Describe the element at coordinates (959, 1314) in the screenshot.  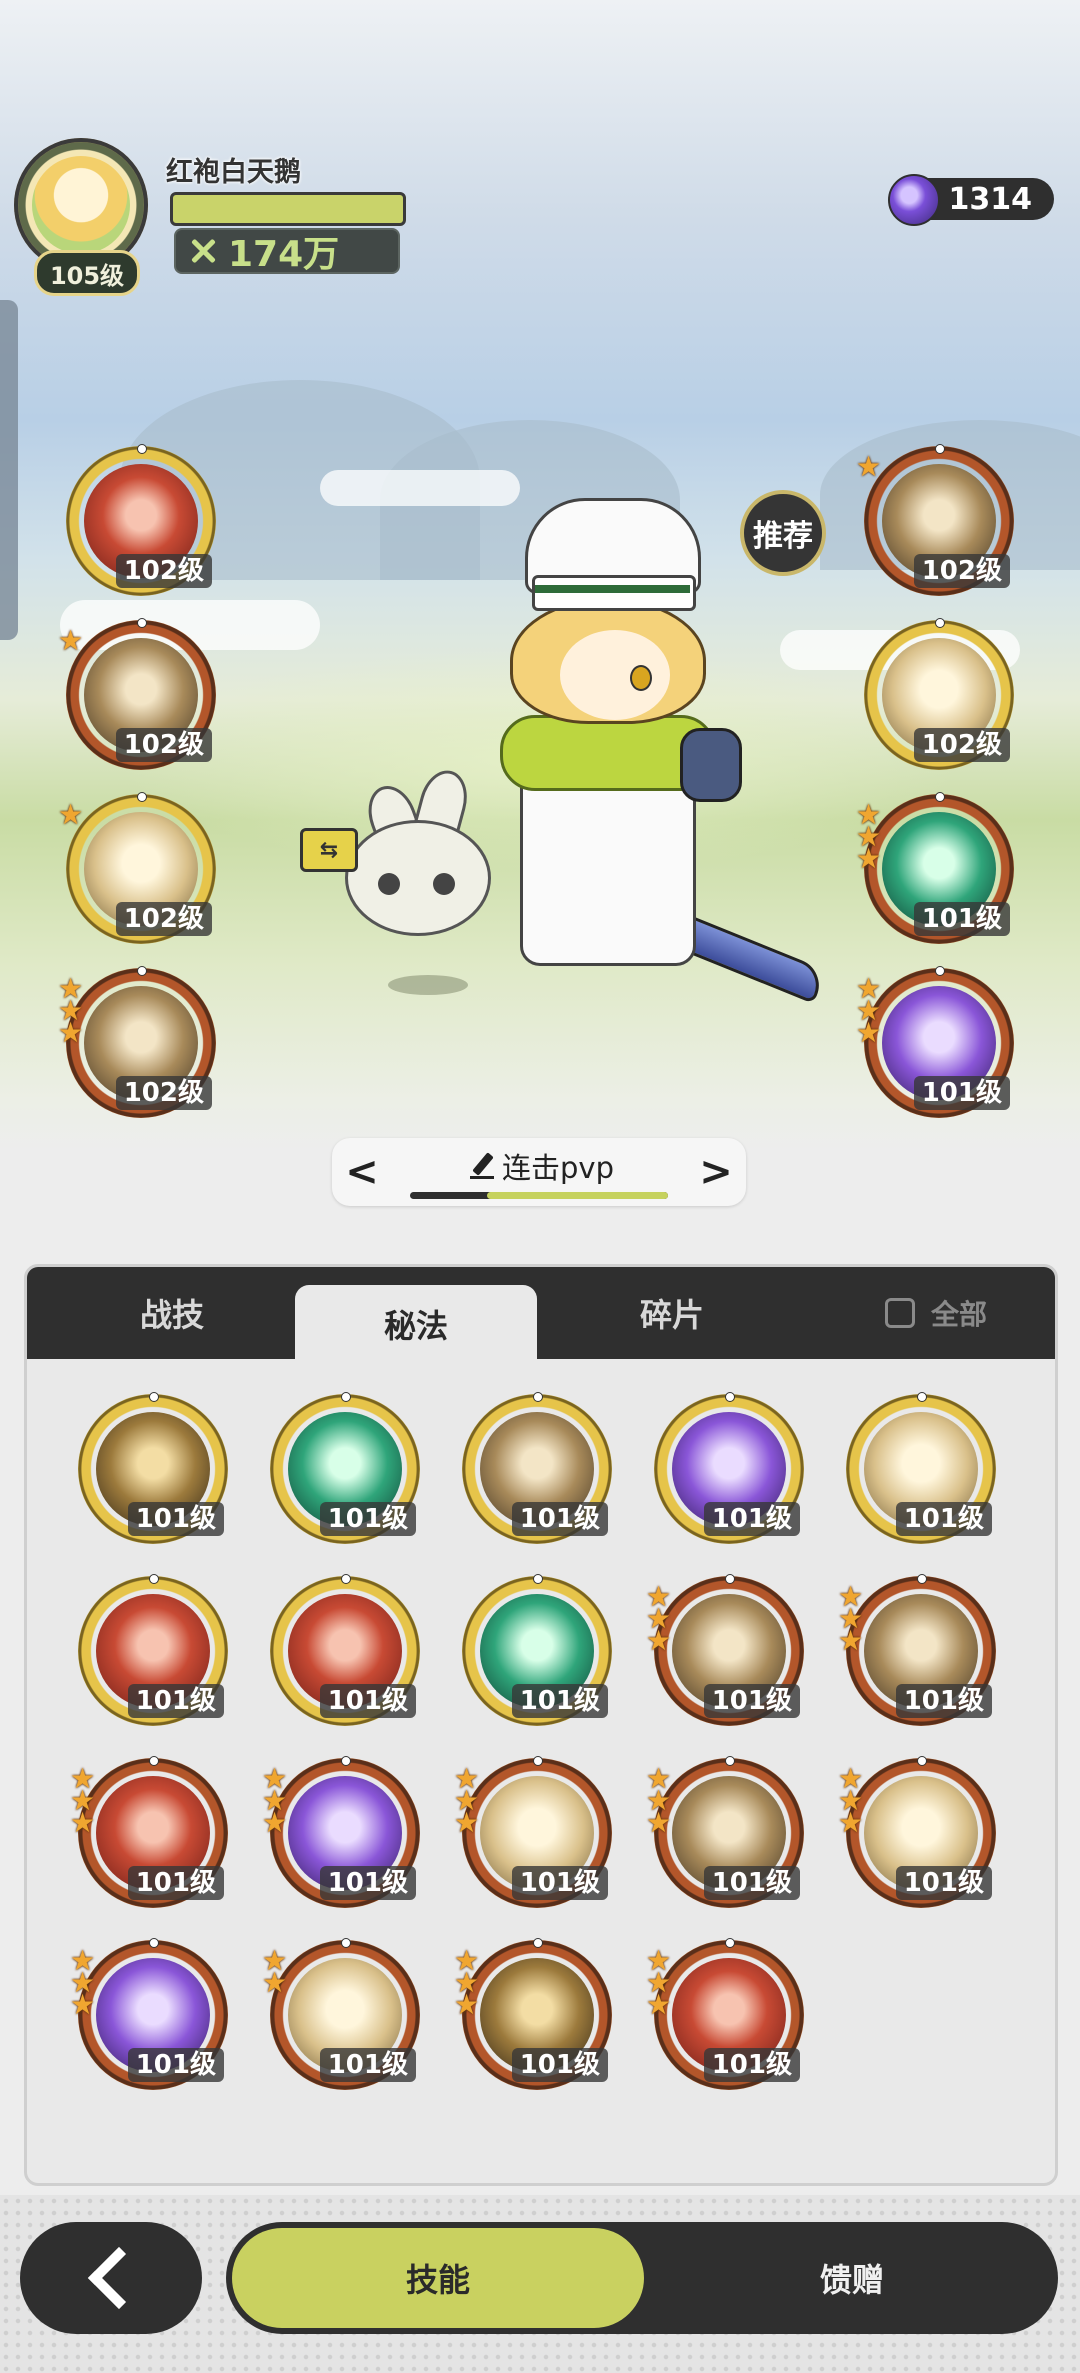
I see `show-all-label: 全部` at that location.